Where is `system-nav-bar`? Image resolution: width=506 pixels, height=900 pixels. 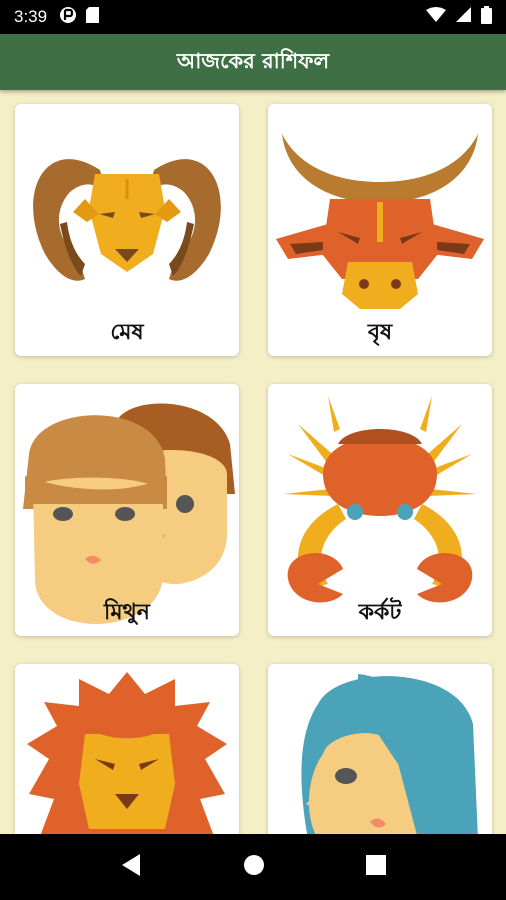 system-nav-bar is located at coordinates (253, 867).